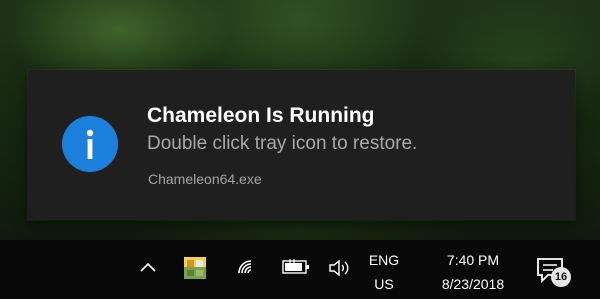 The height and width of the screenshot is (299, 600). Describe the element at coordinates (473, 260) in the screenshot. I see `clock-time: 7:40 PM` at that location.